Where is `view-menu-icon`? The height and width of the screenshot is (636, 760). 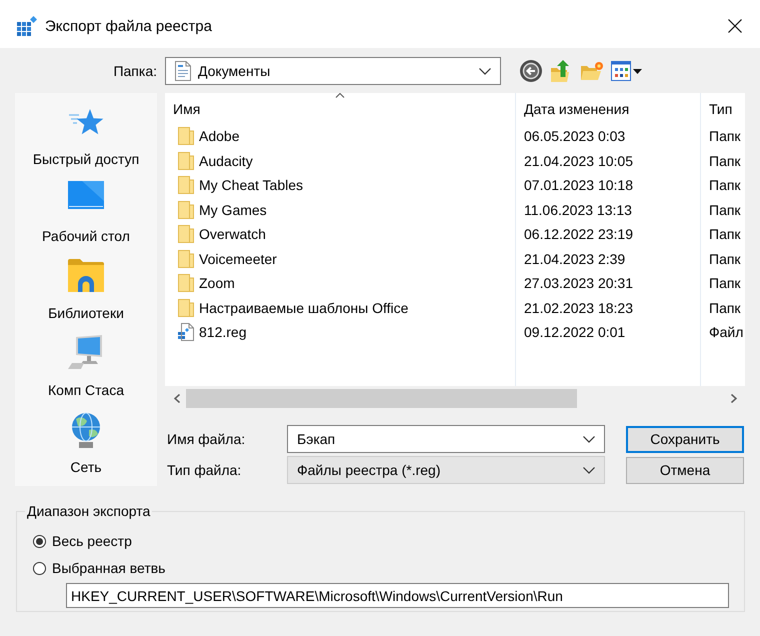 view-menu-icon is located at coordinates (627, 71).